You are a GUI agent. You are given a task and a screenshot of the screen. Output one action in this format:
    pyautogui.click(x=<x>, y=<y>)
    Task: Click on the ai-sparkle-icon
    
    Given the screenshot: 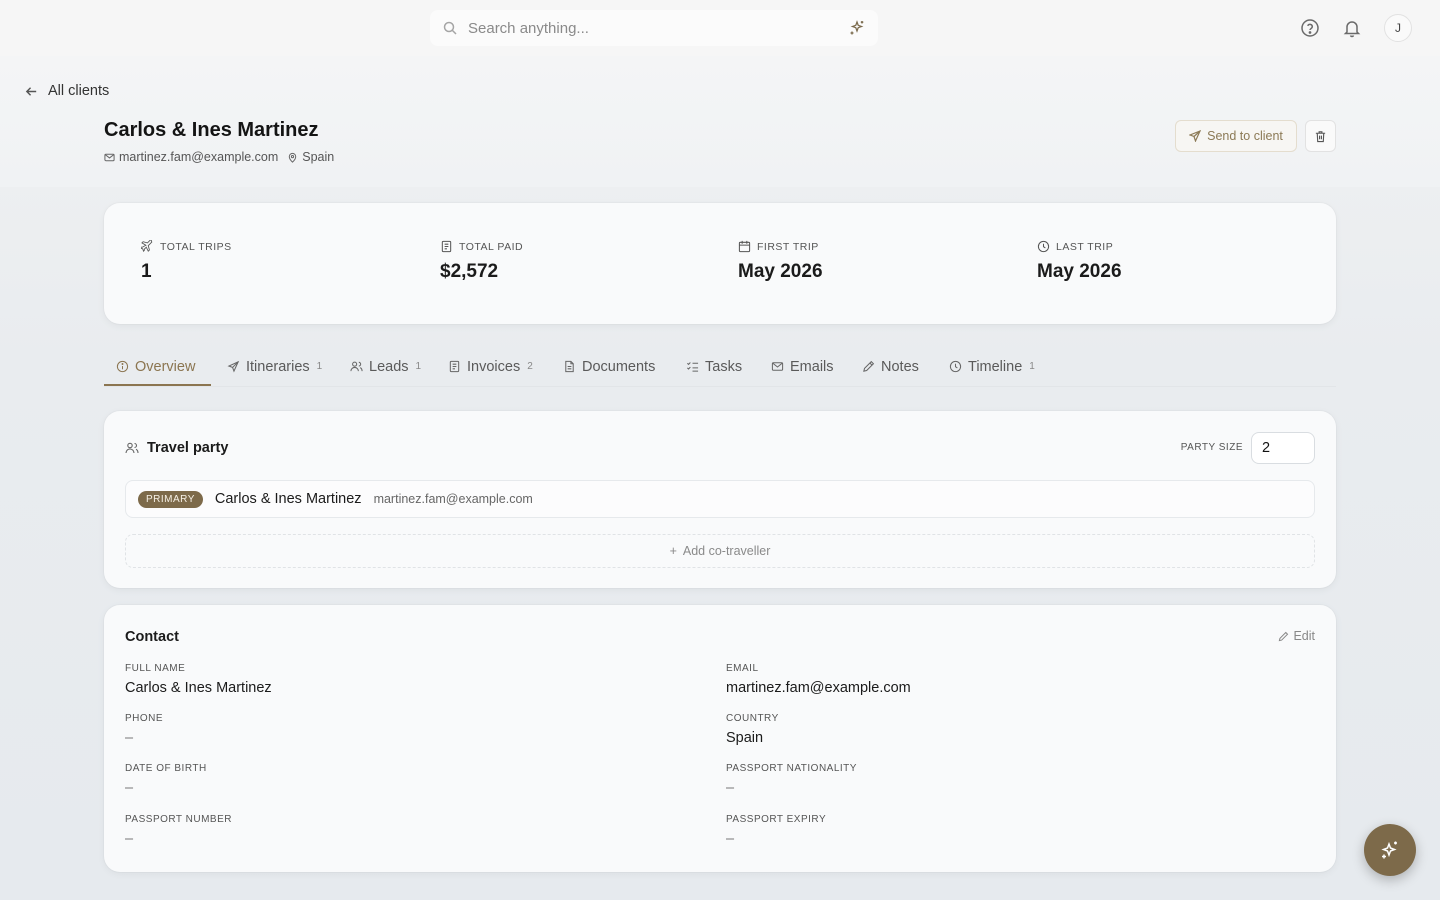 What is the action you would take?
    pyautogui.click(x=857, y=28)
    